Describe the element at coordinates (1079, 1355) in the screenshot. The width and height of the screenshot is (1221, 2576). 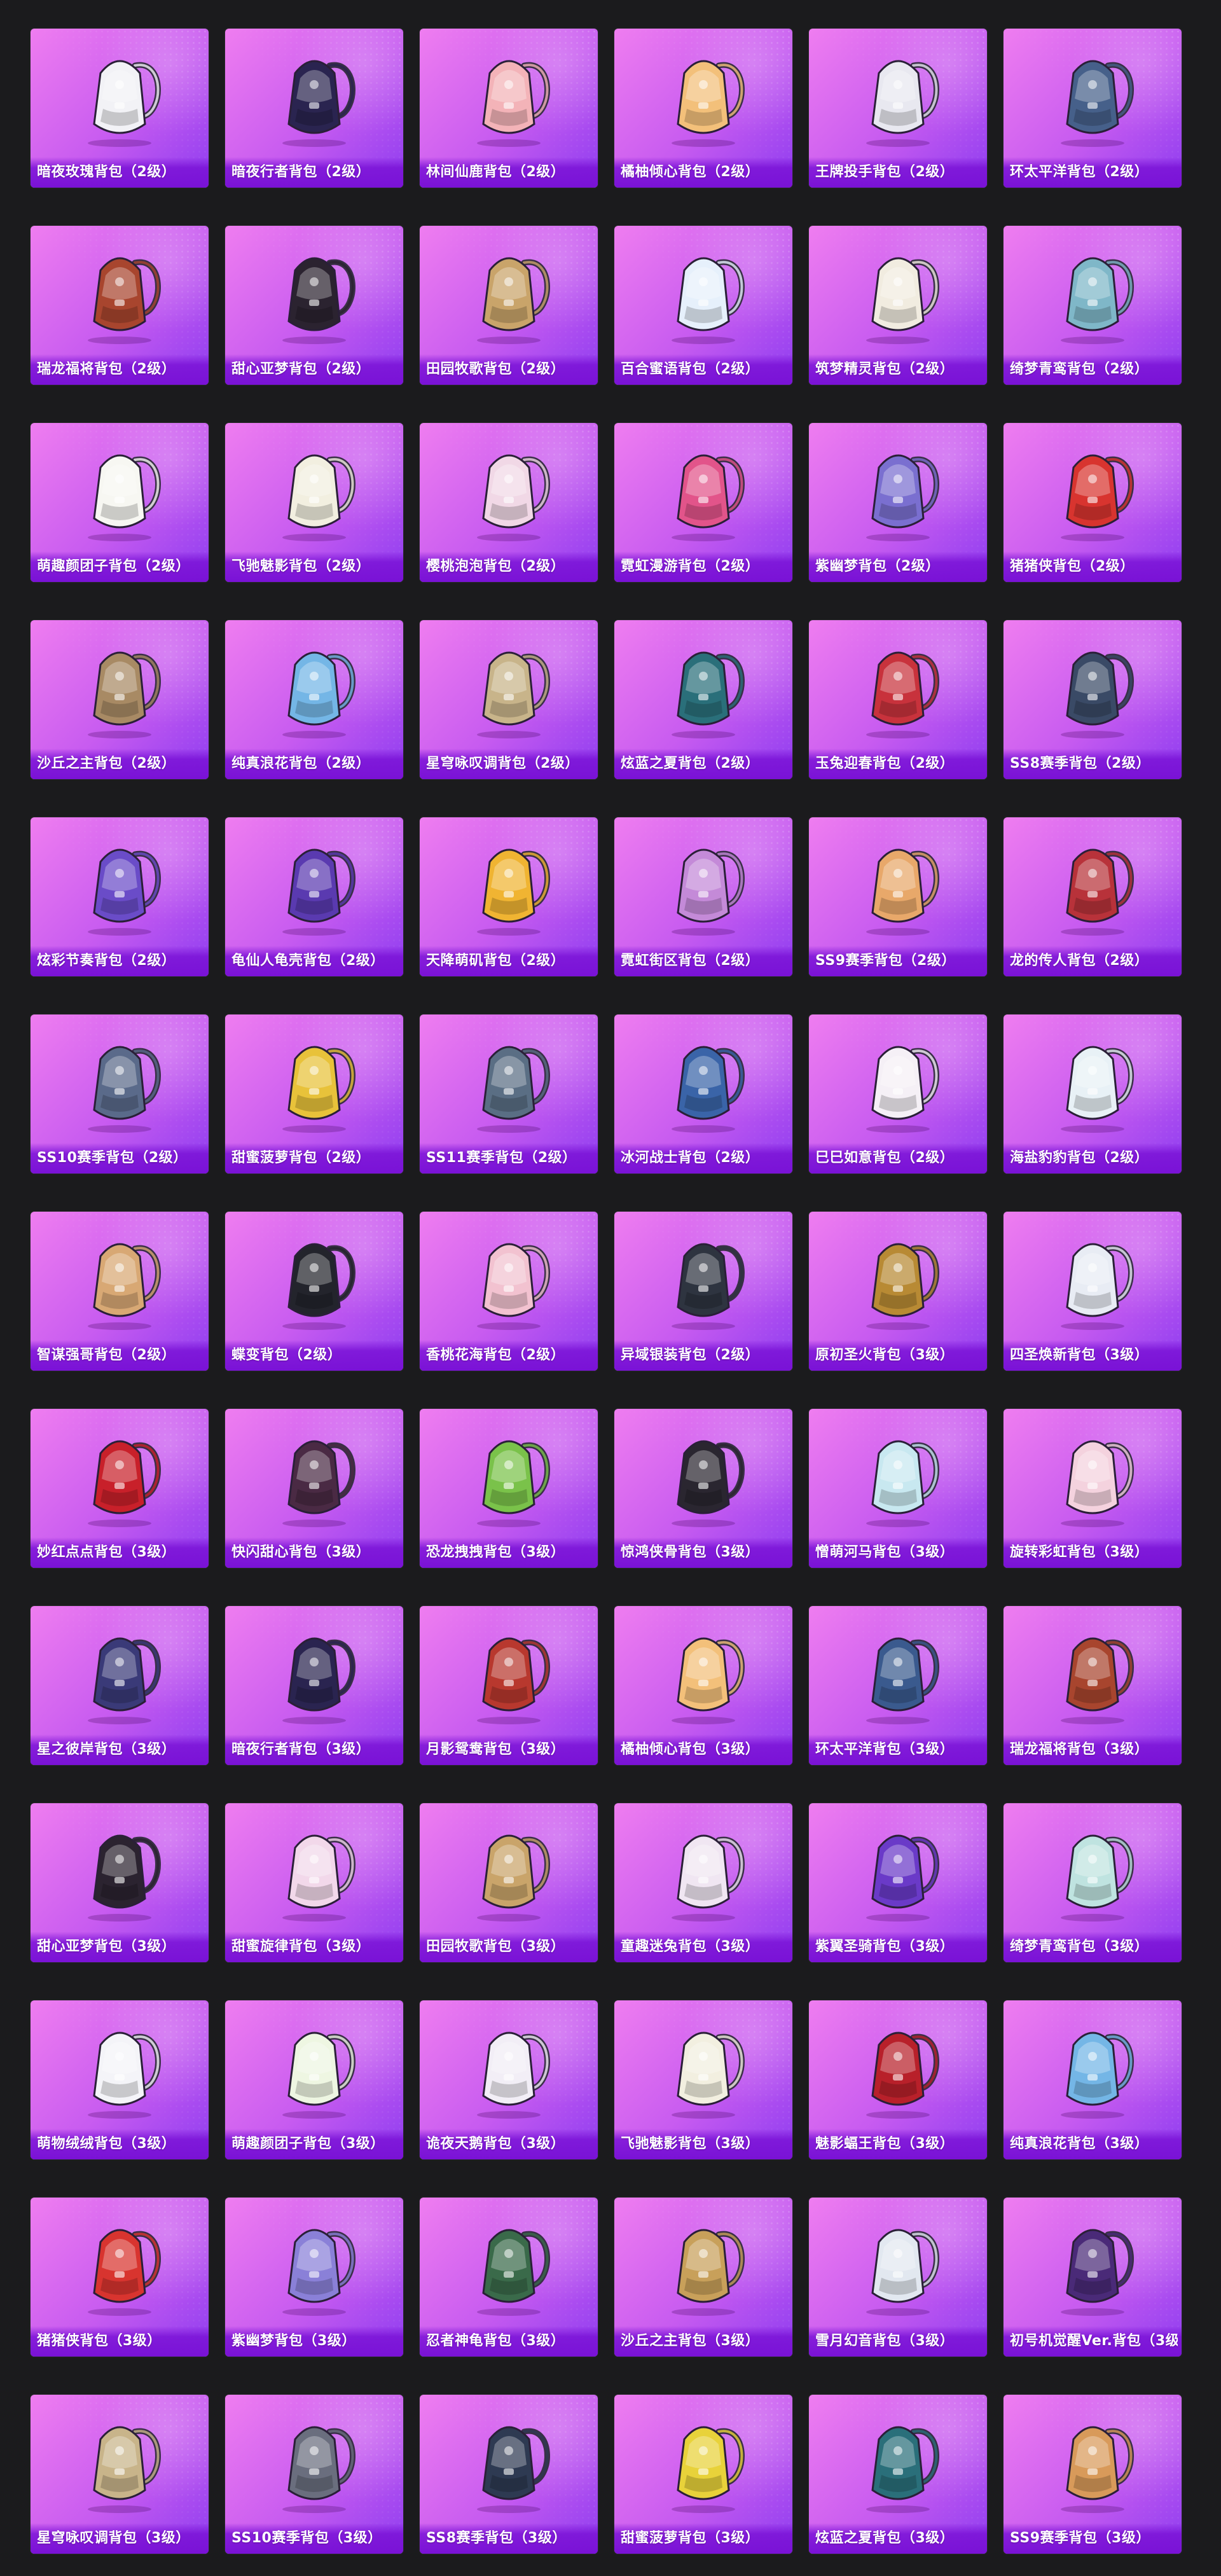
I see `backpack-name: 四圣焕新背包（3级）` at that location.